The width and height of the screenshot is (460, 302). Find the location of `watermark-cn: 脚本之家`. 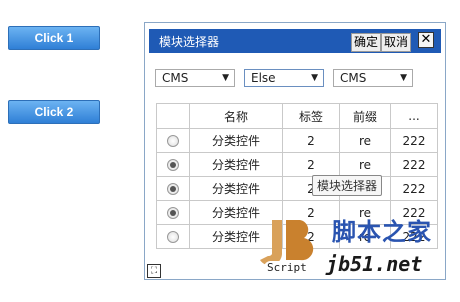

watermark-cn: 脚本之家 is located at coordinates (382, 232).